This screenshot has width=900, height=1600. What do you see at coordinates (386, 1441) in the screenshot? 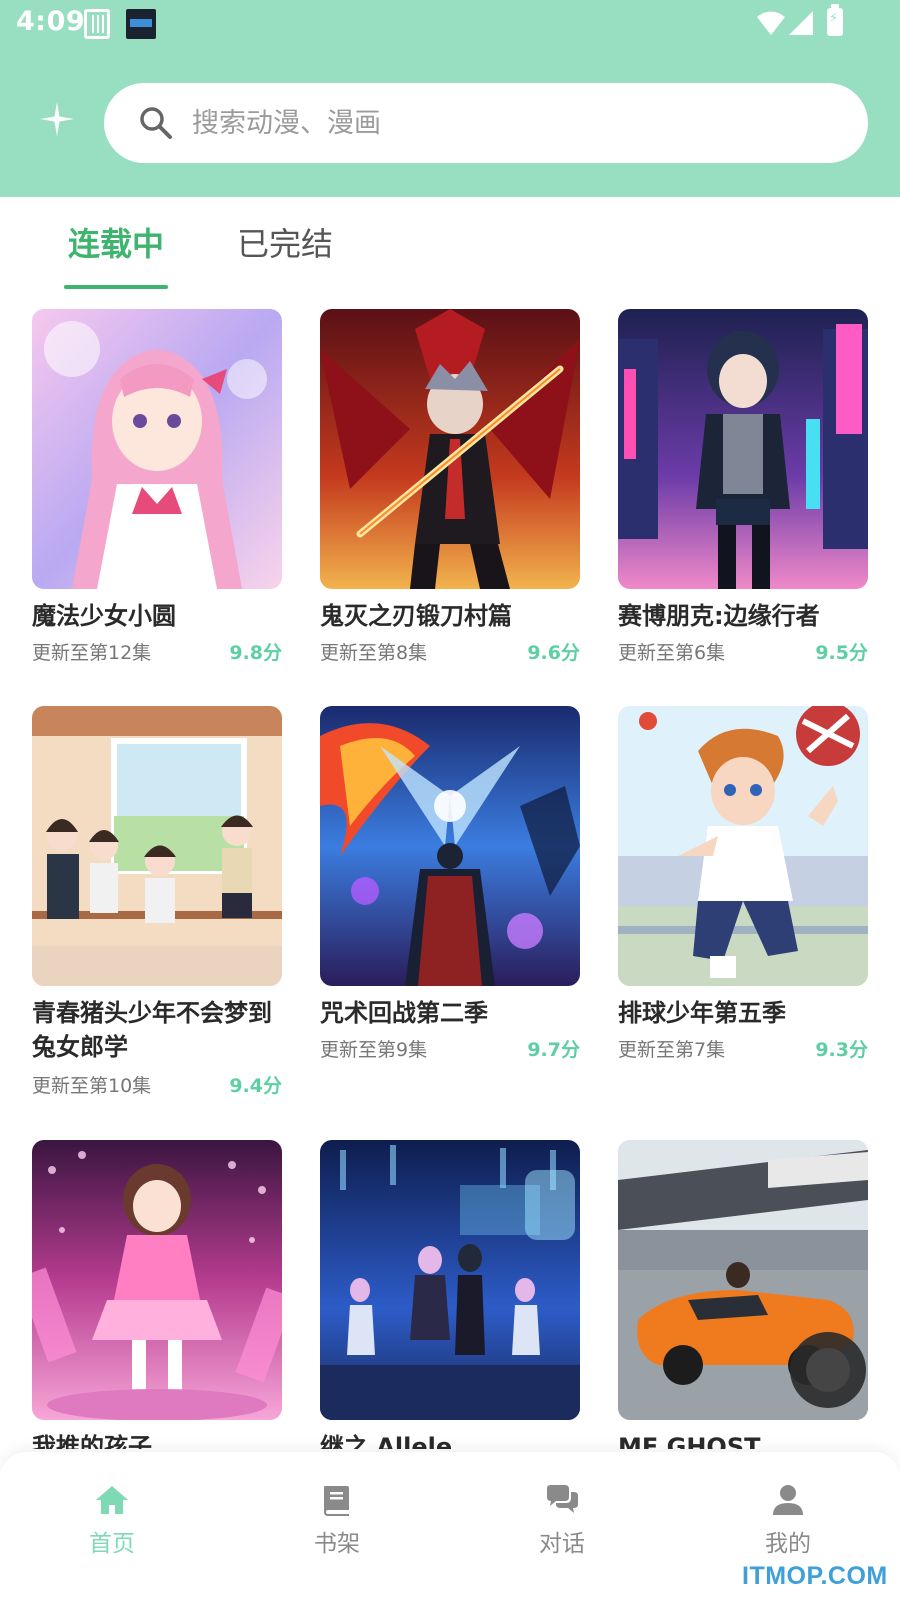
I see `anime-title: 继之 Allele` at bounding box center [386, 1441].